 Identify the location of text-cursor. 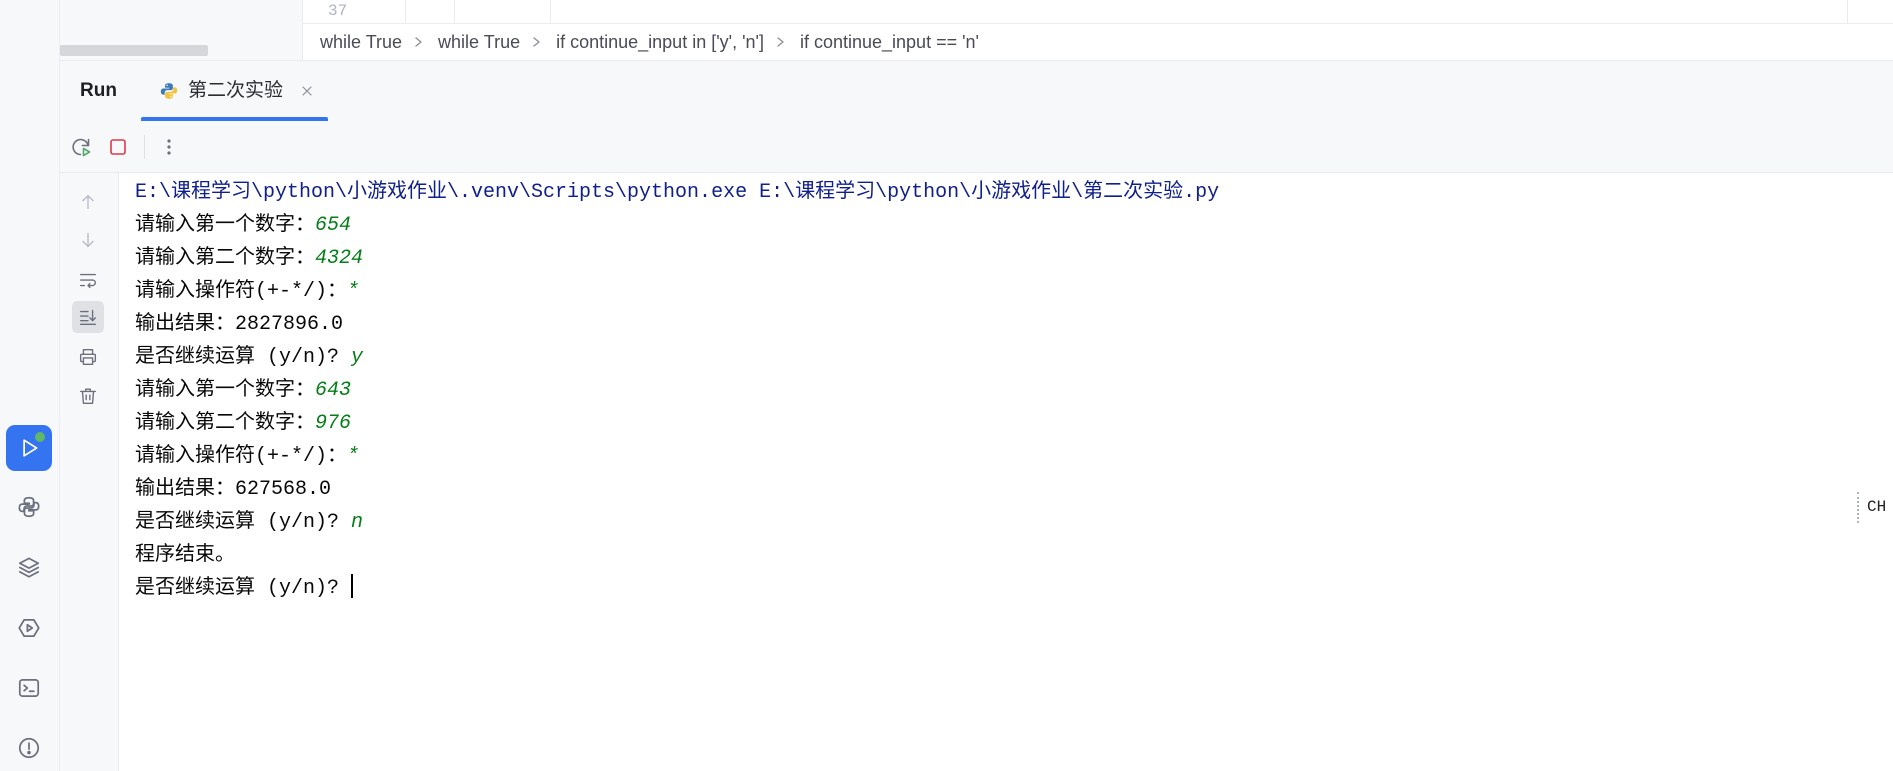
(352, 586).